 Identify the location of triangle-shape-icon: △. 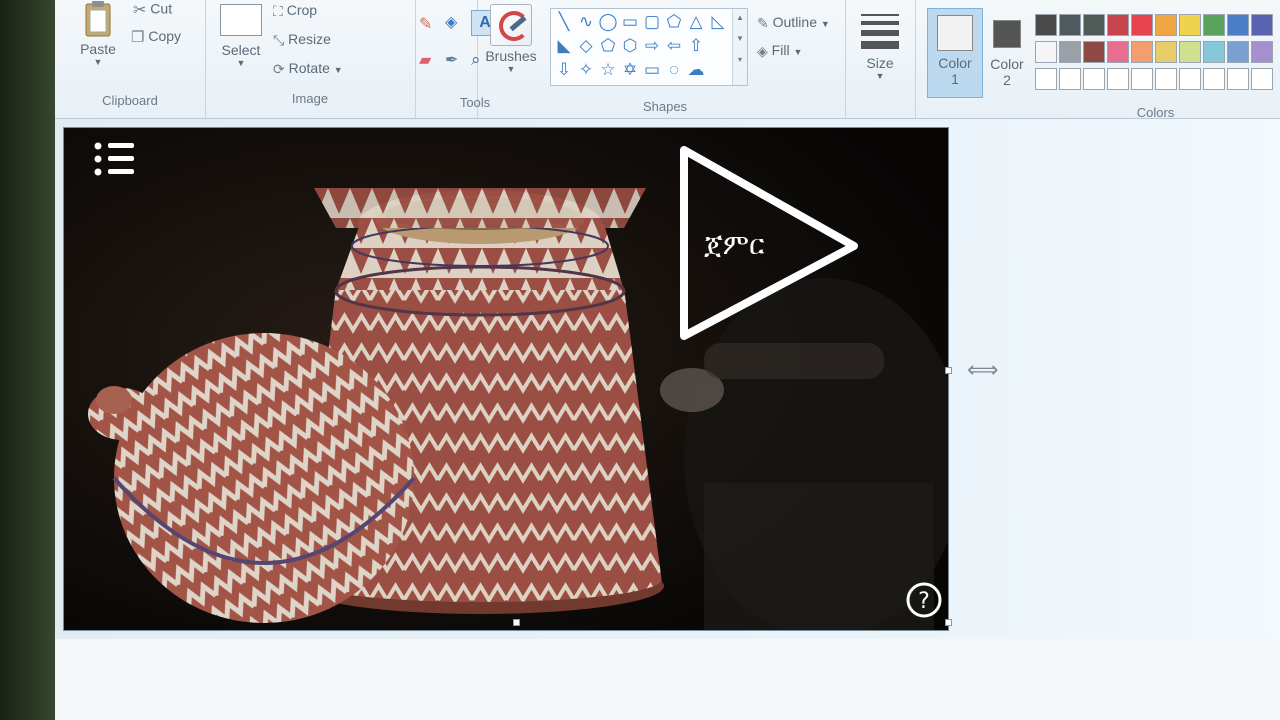
(696, 22).